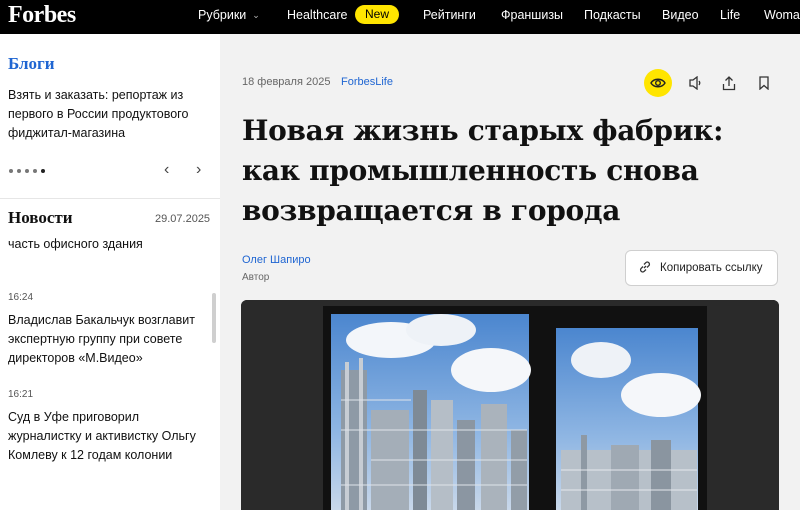 The width and height of the screenshot is (800, 510). I want to click on nav-podcasts: Подкасты, so click(612, 15).